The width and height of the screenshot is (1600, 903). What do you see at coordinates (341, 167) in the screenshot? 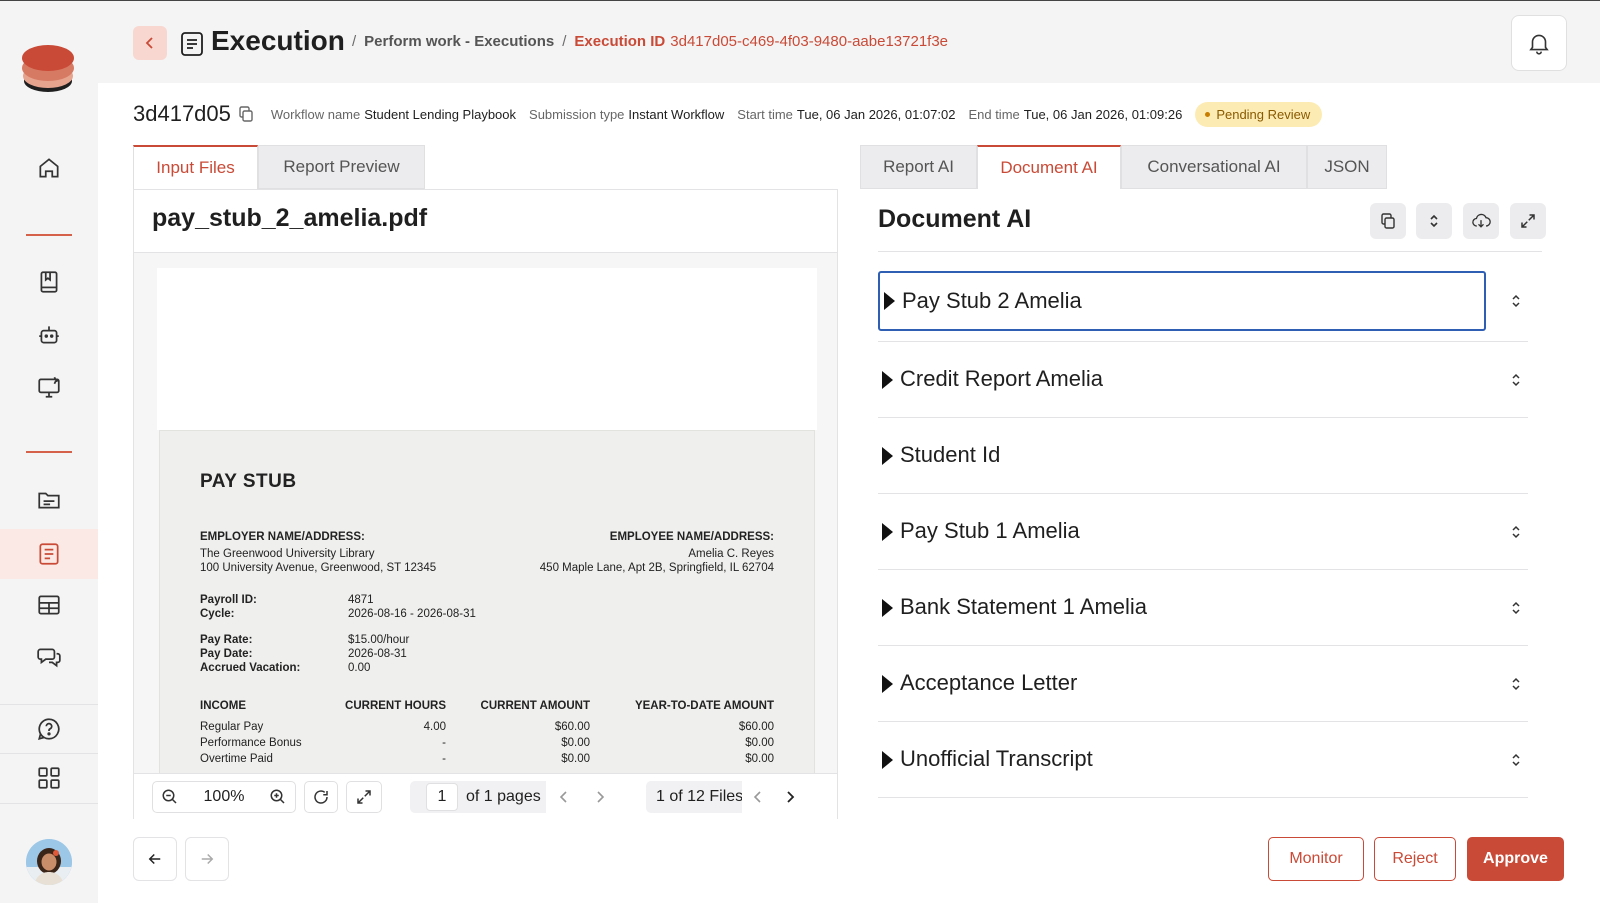
I see `tab-report-preview: Report Preview` at bounding box center [341, 167].